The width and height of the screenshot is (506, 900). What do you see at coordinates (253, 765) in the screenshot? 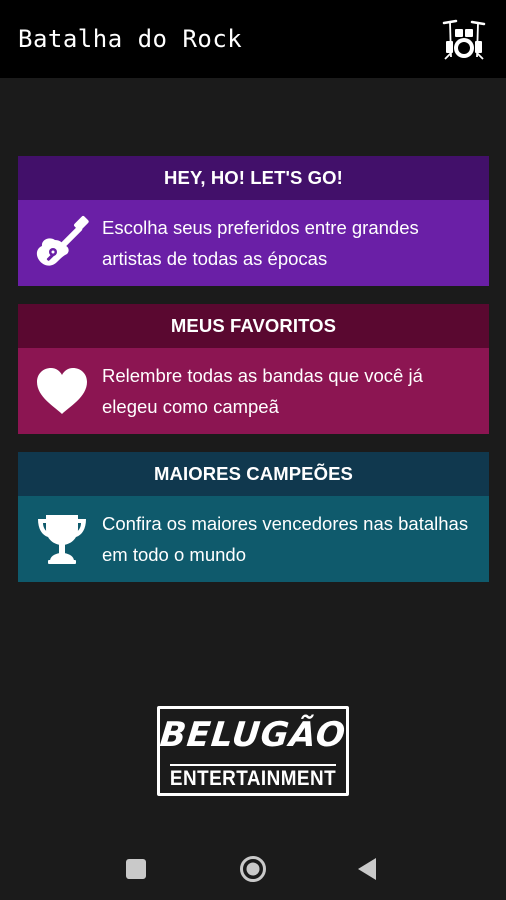
I see `logo-divider` at bounding box center [253, 765].